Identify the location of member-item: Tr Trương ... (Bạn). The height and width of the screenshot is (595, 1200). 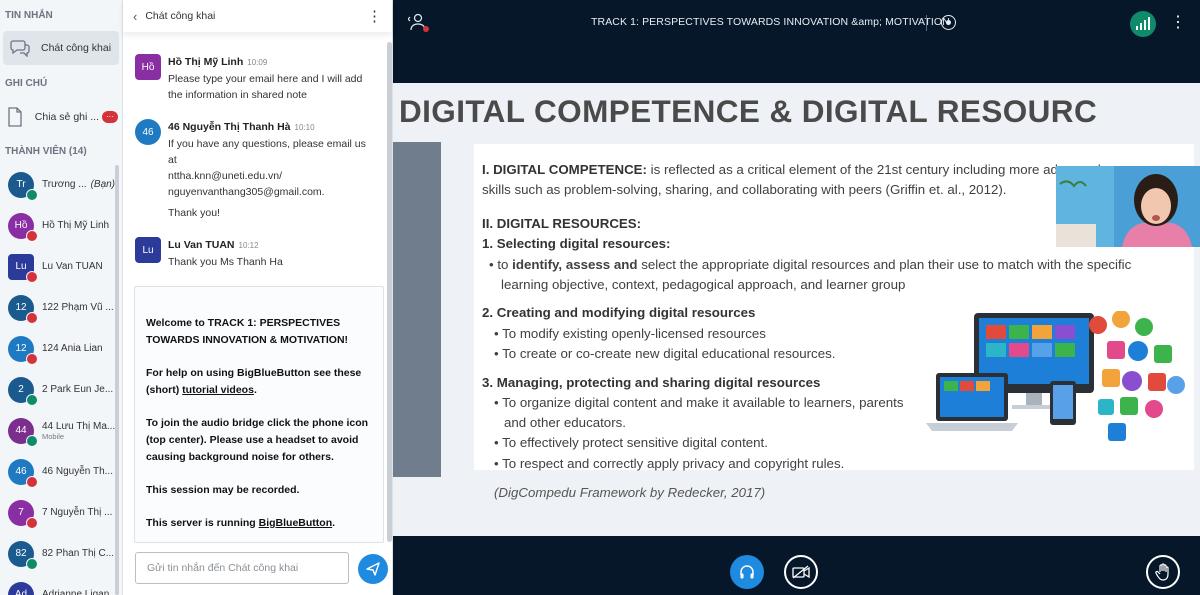
(61, 184).